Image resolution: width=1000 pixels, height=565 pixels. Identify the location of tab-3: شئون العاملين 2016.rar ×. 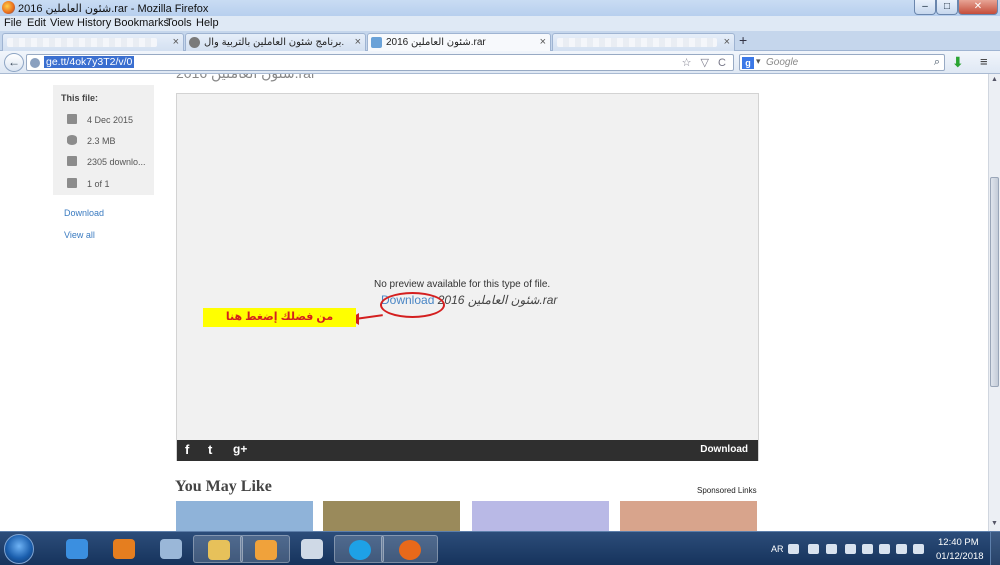
(459, 42).